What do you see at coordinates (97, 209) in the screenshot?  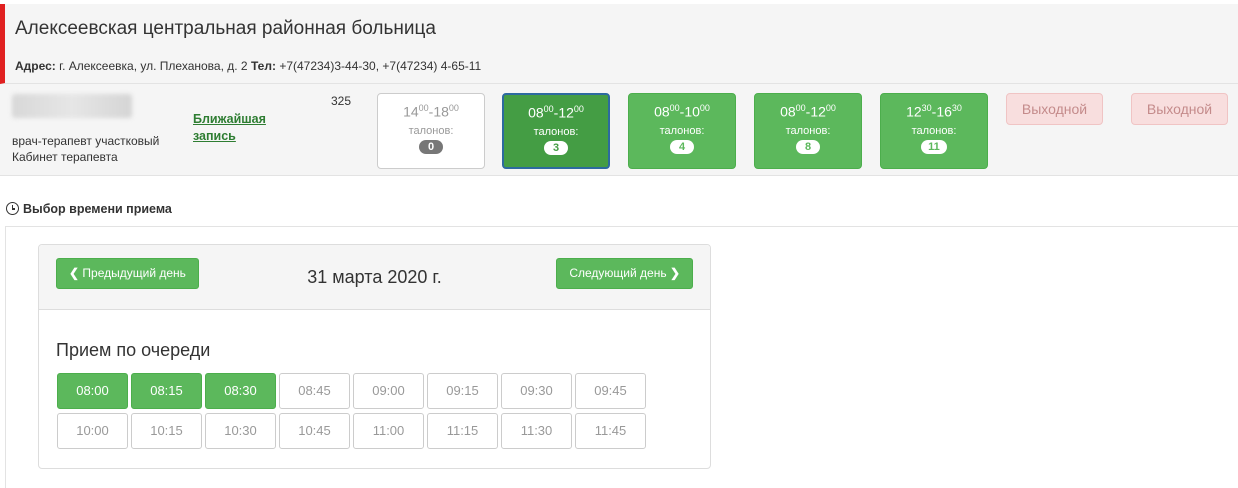 I see `section-title-text: Выбор времени приема` at bounding box center [97, 209].